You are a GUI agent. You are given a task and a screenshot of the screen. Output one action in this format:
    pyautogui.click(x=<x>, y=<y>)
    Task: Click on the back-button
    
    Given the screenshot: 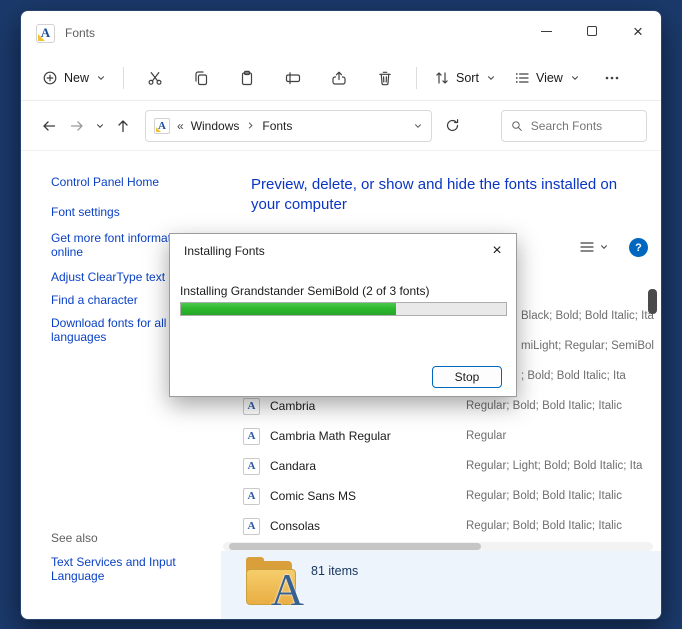 What is the action you would take?
    pyautogui.click(x=49, y=126)
    